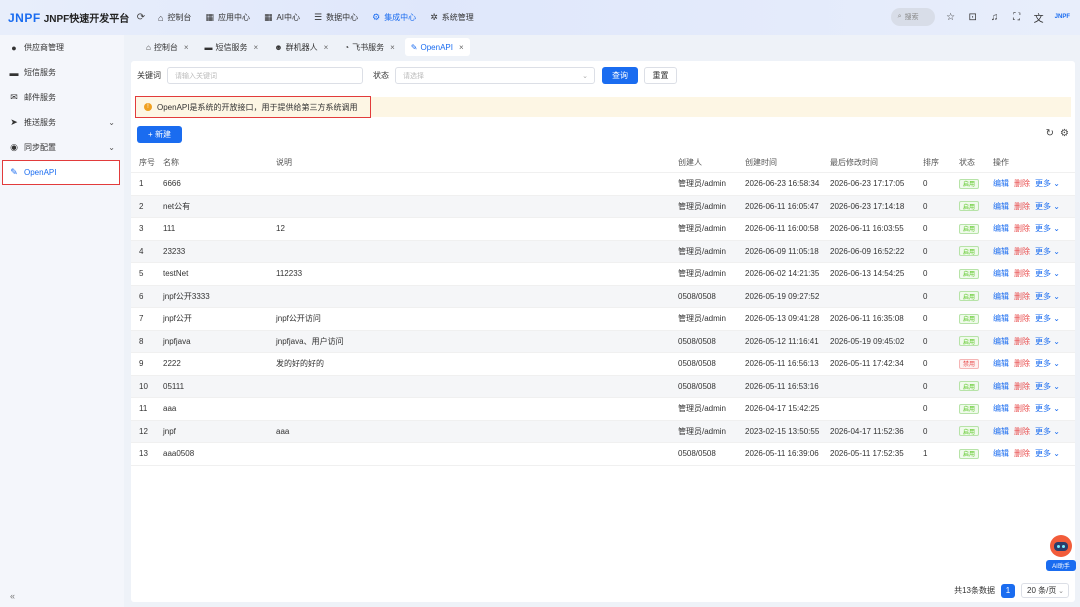 This screenshot has height=607, width=1080. What do you see at coordinates (660, 75) in the screenshot?
I see `reset-button: 重置` at bounding box center [660, 75].